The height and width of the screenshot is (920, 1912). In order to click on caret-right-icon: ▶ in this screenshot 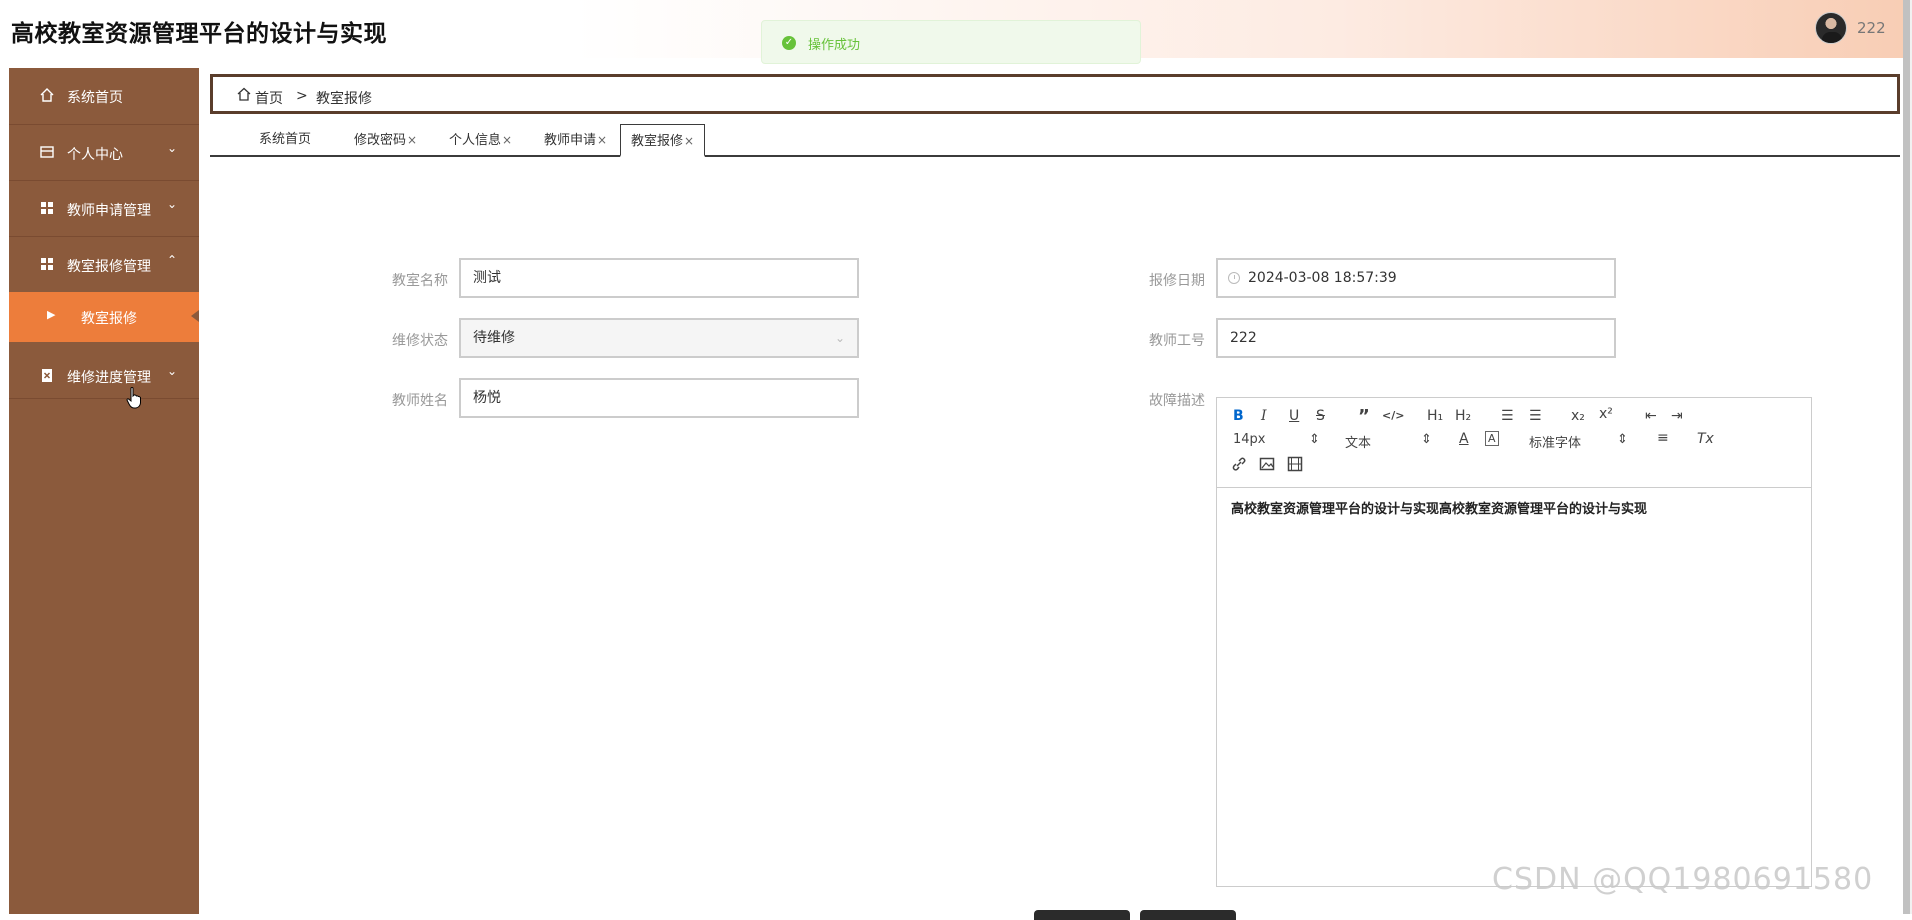, I will do `click(51, 314)`.